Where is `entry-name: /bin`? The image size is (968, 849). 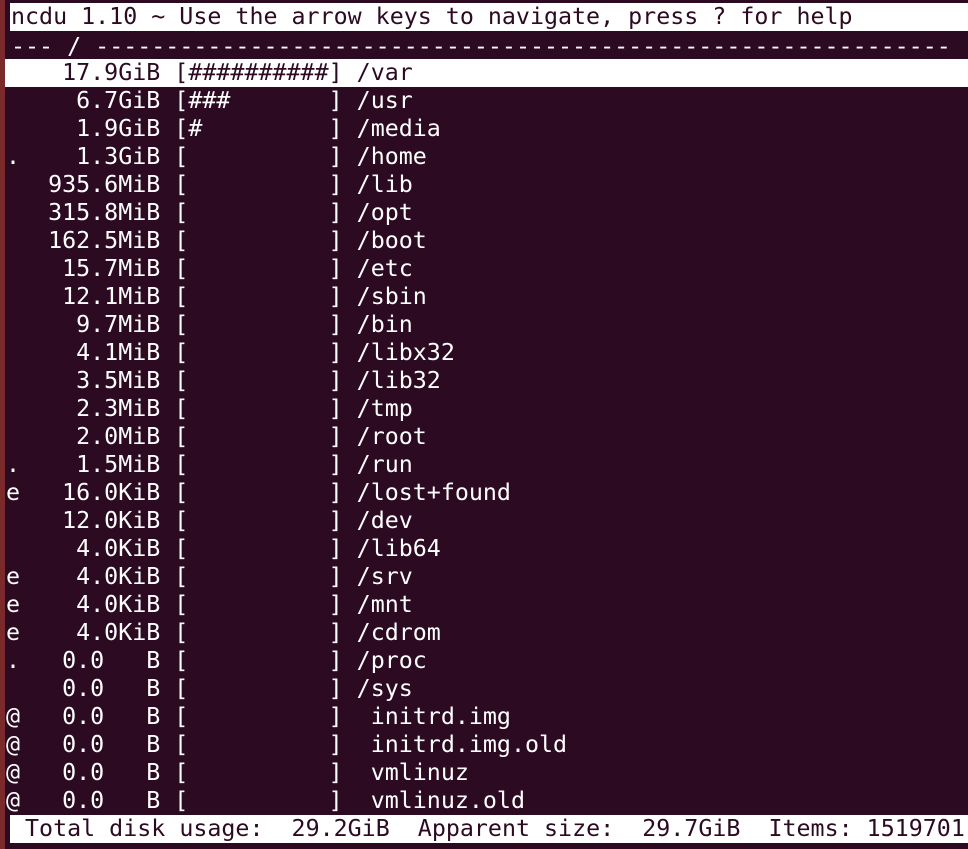
entry-name: /bin is located at coordinates (384, 324).